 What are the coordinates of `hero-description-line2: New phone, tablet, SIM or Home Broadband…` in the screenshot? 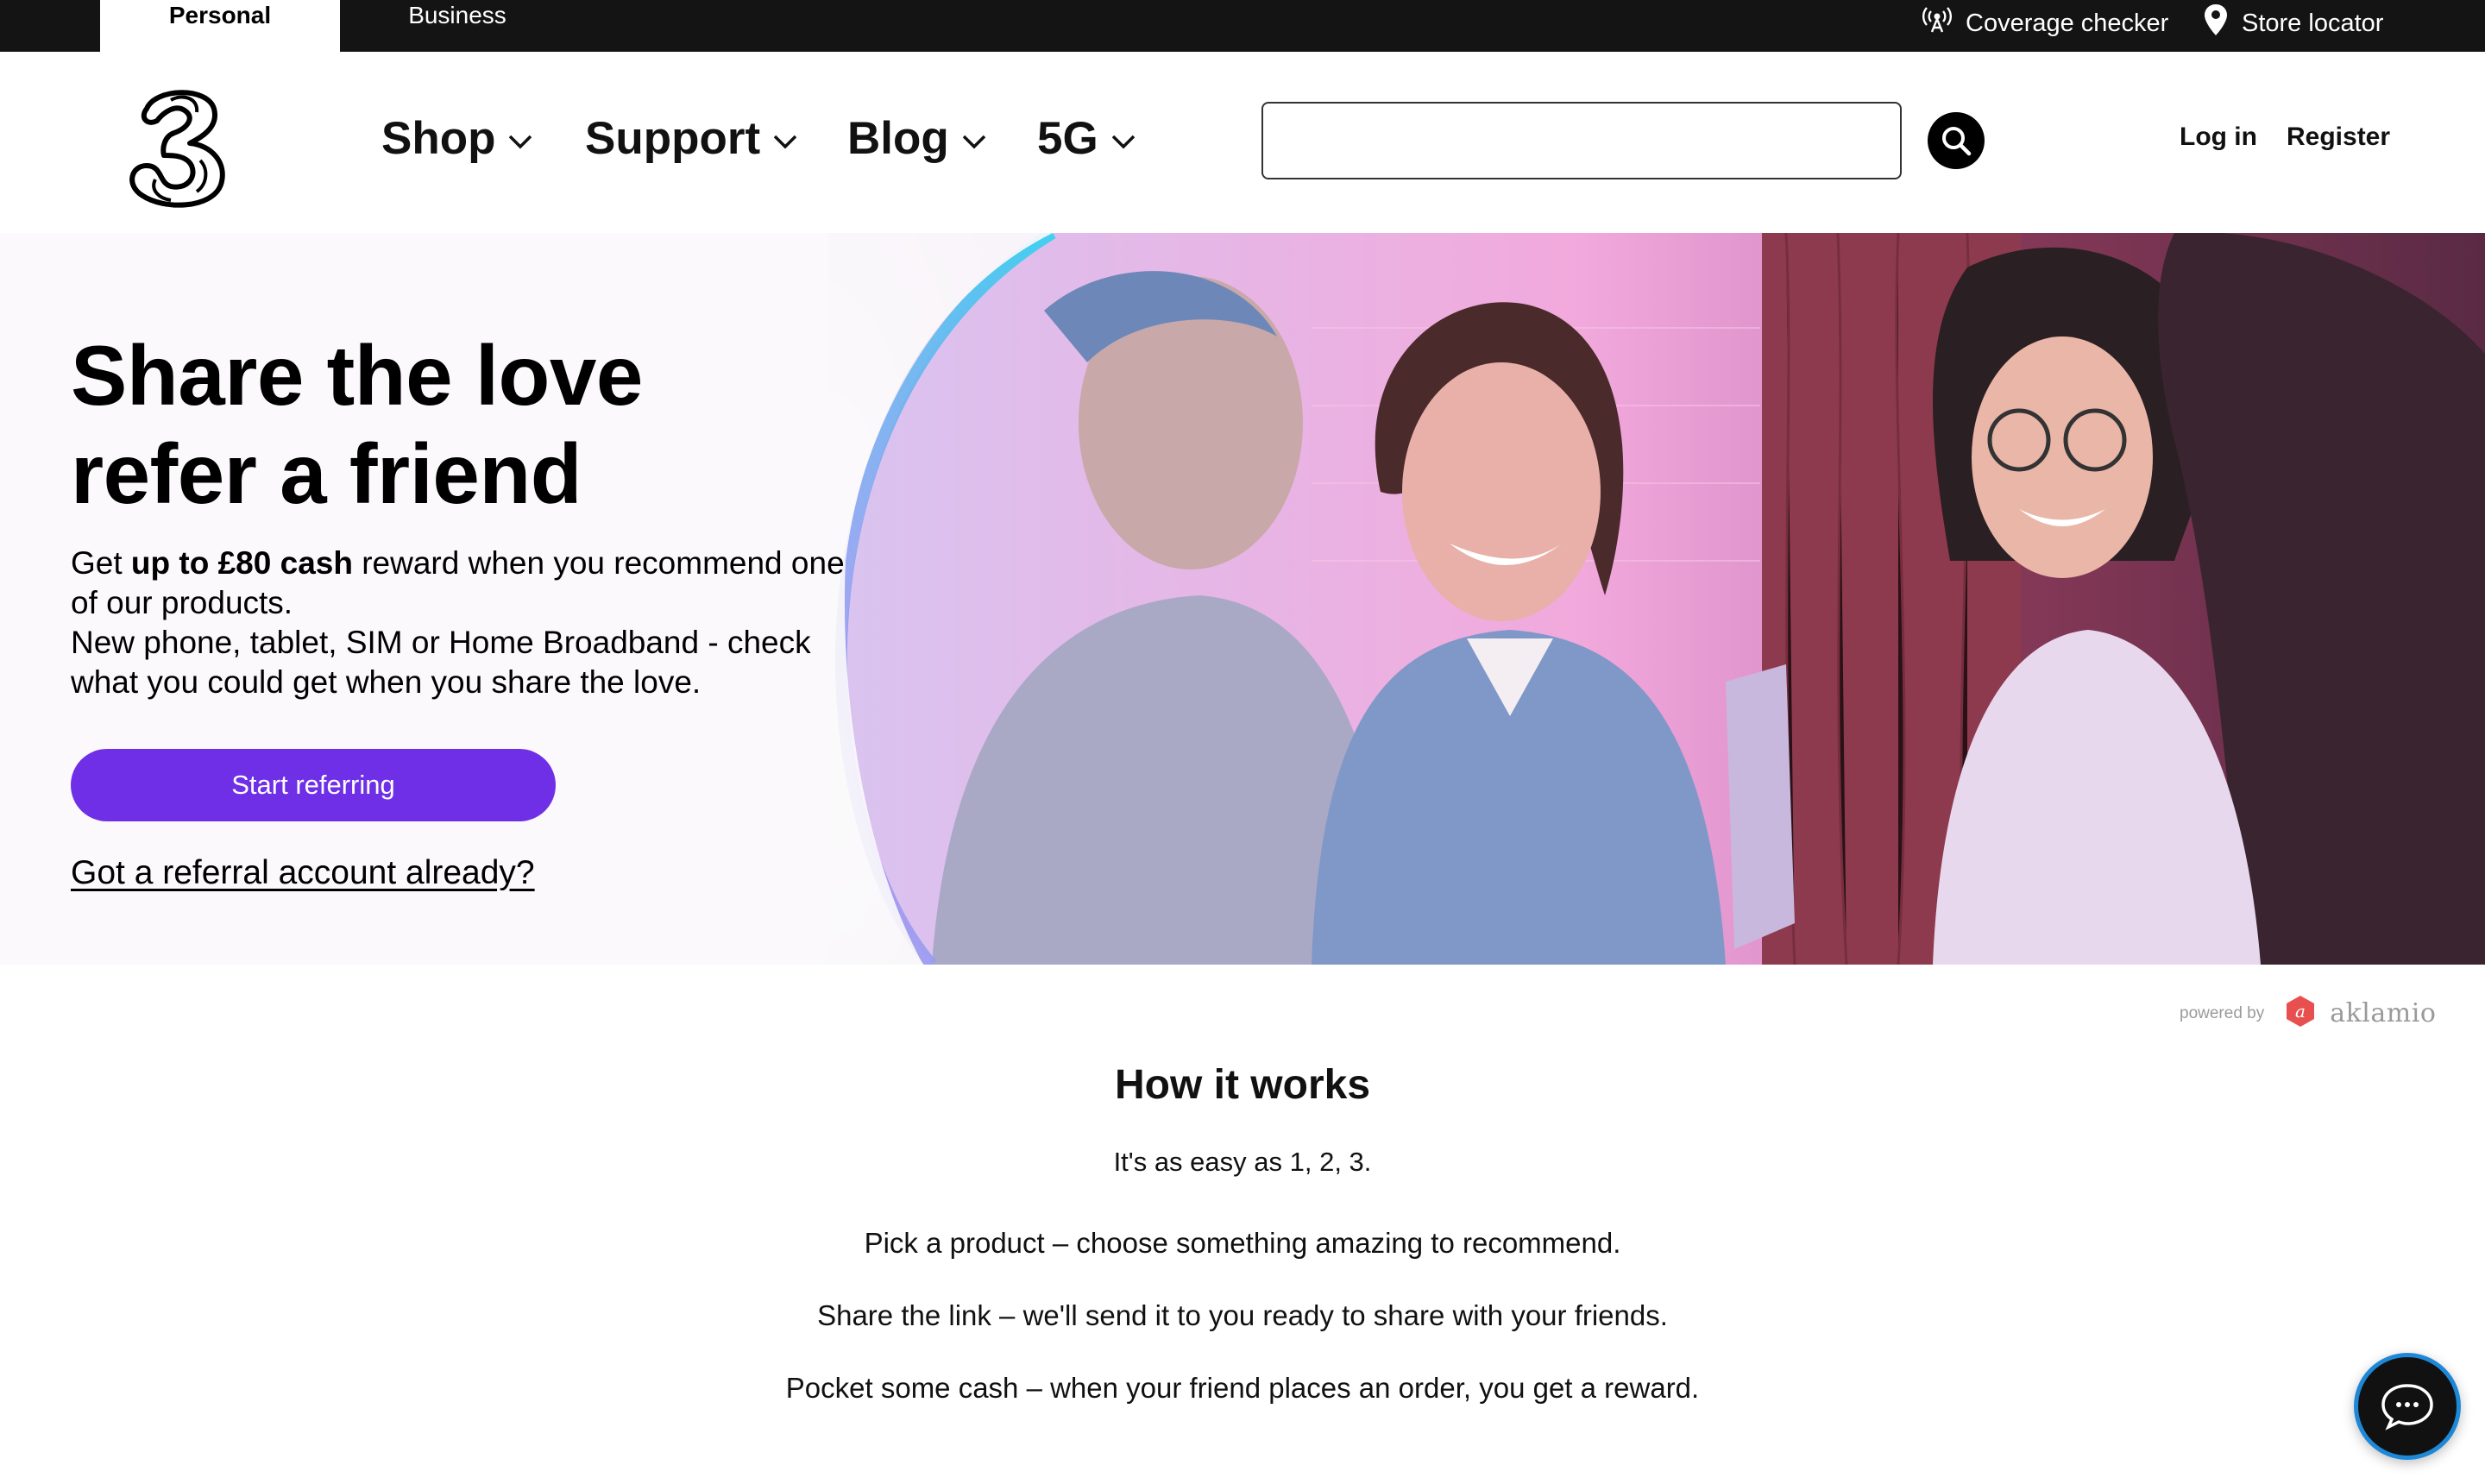 It's located at (441, 662).